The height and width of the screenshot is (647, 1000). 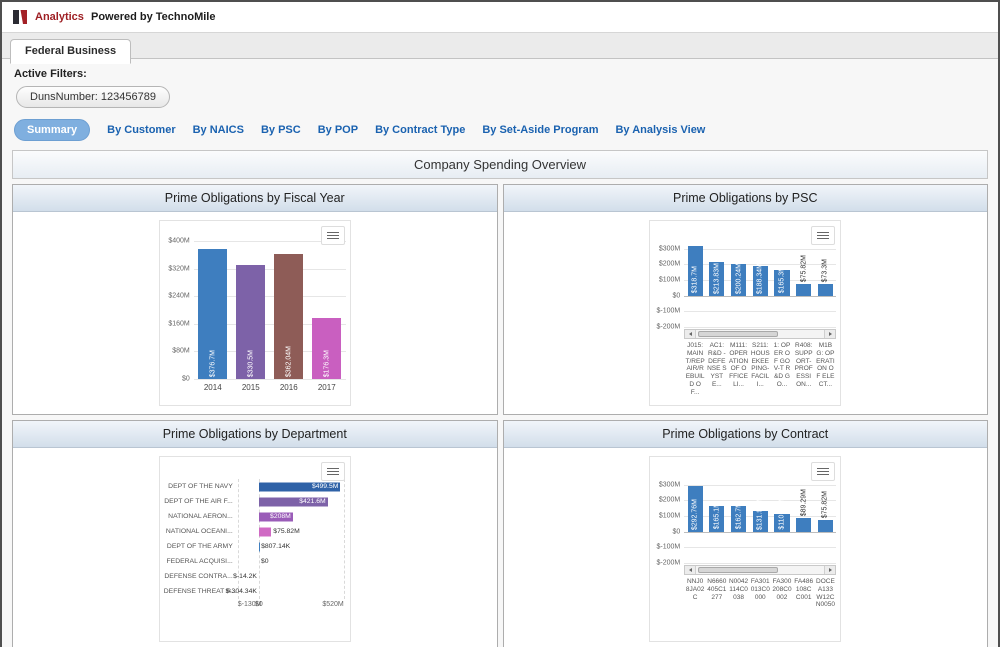 I want to click on y-tick-label: $300M, so click(x=669, y=249).